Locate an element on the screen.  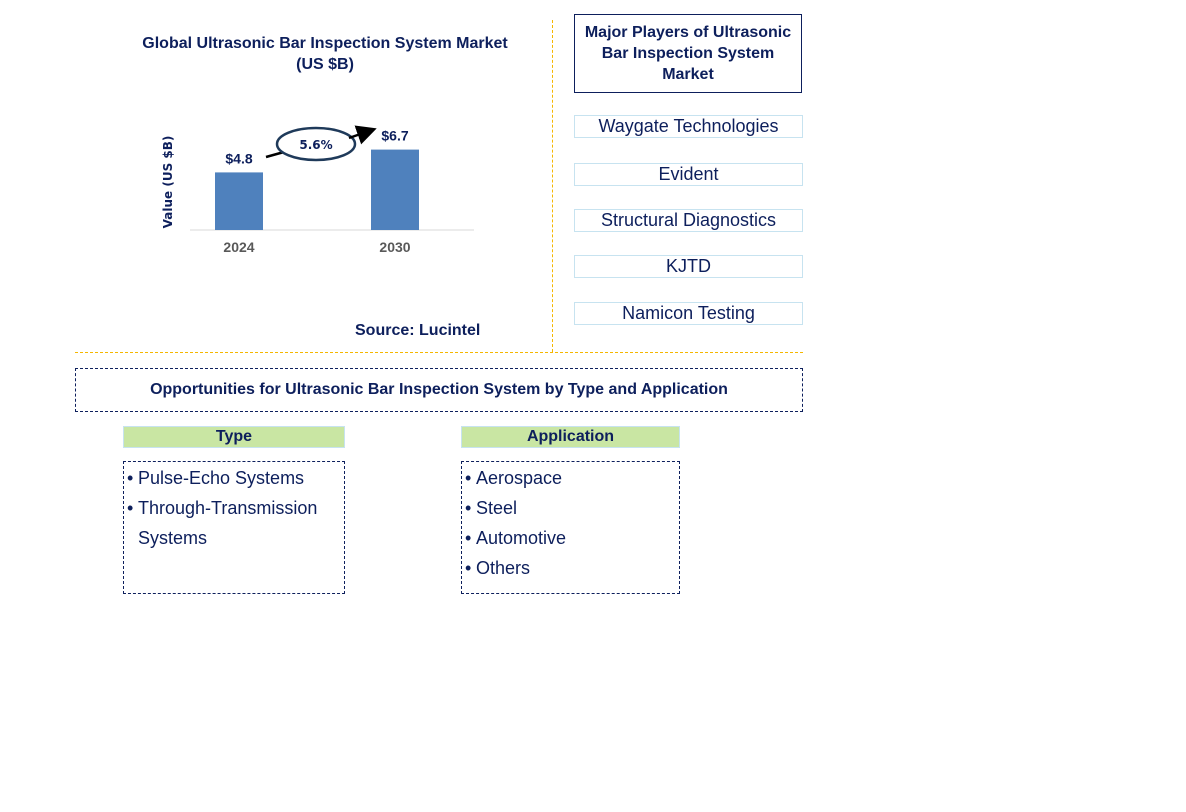
application-item: • Aerospace is located at coordinates (572, 478).